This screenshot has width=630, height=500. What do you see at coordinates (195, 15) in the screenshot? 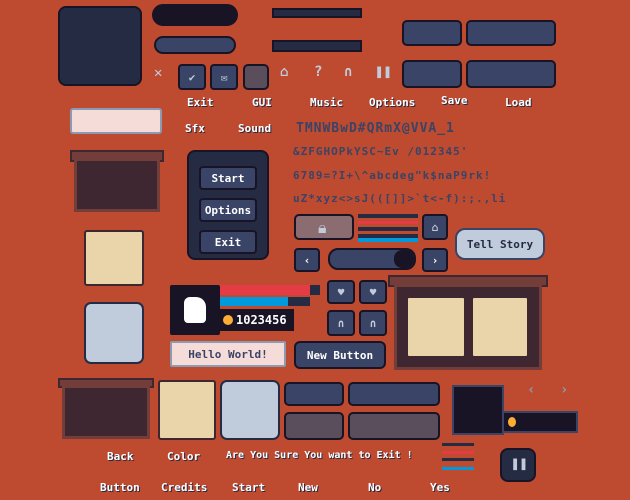
I see `bar-dark` at bounding box center [195, 15].